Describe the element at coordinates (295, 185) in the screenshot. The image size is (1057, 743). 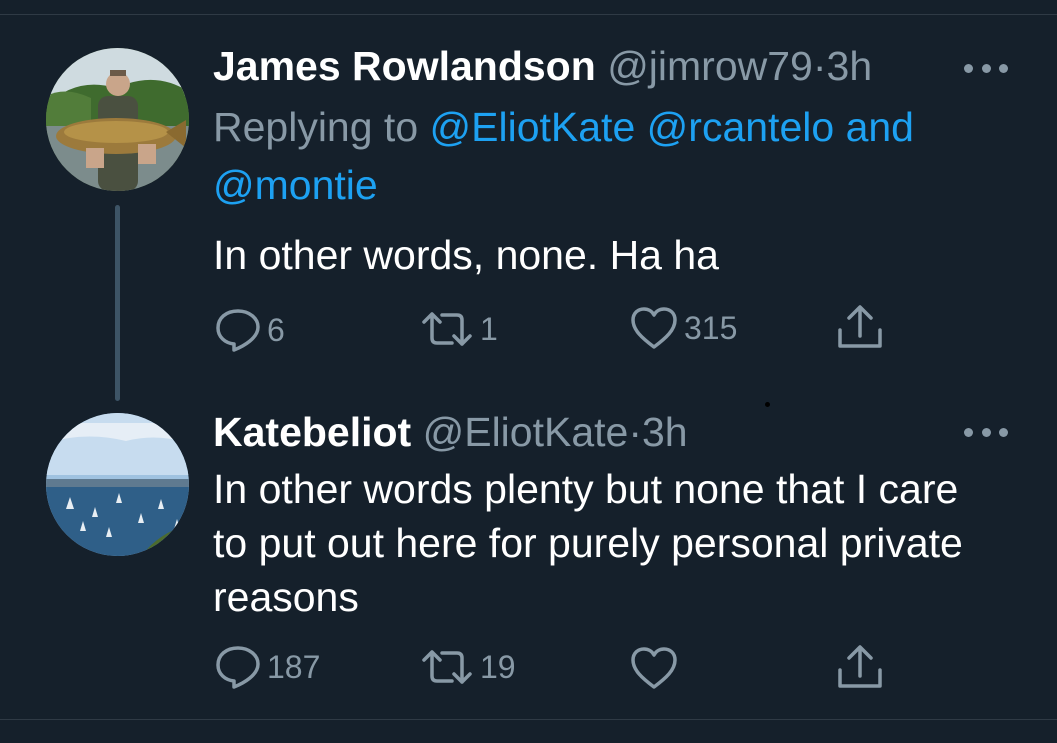
I see `mention-montie: @montie` at that location.